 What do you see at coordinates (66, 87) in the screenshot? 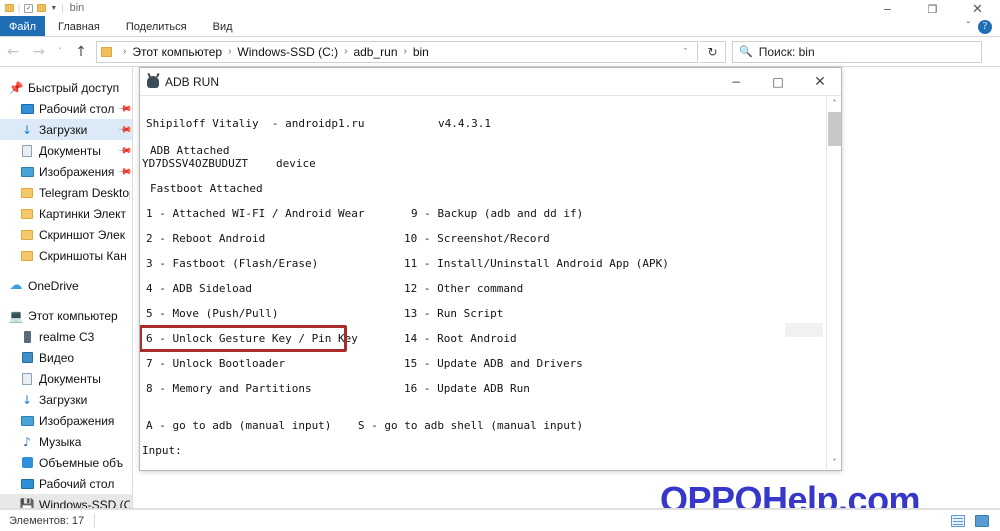
I see `sidebar-item-быстрый-доступ: 📌 Быстрый доступ` at bounding box center [66, 87].